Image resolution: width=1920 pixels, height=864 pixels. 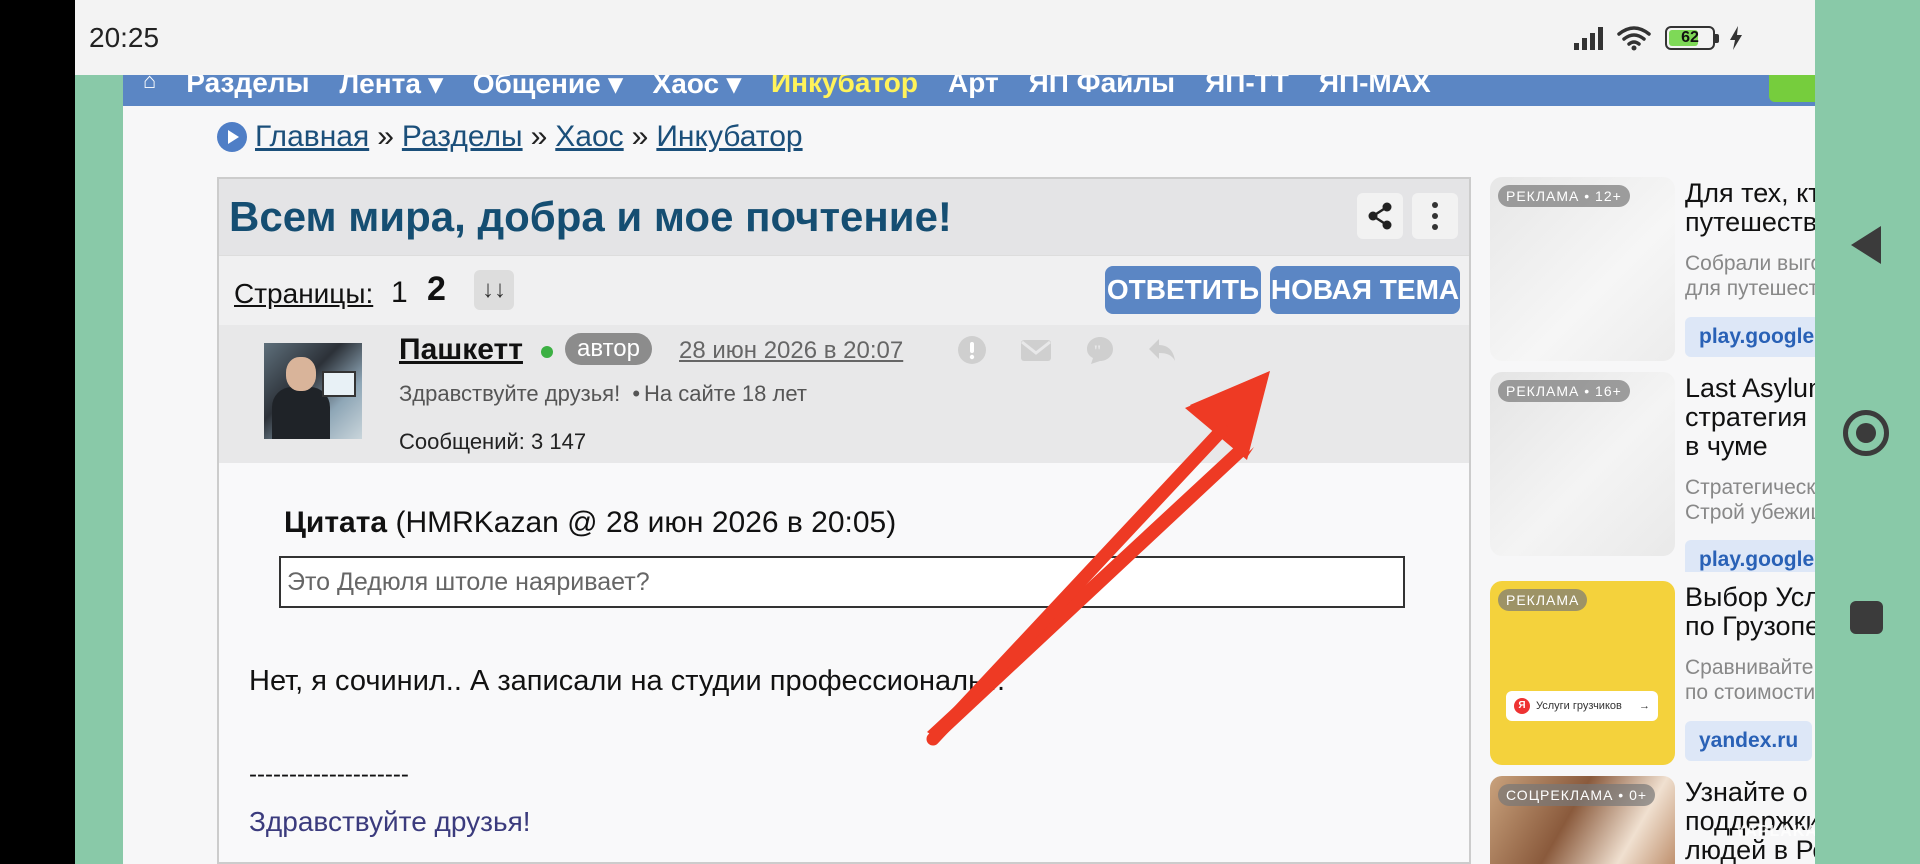 What do you see at coordinates (436, 289) in the screenshot?
I see `page-current-2: 2` at bounding box center [436, 289].